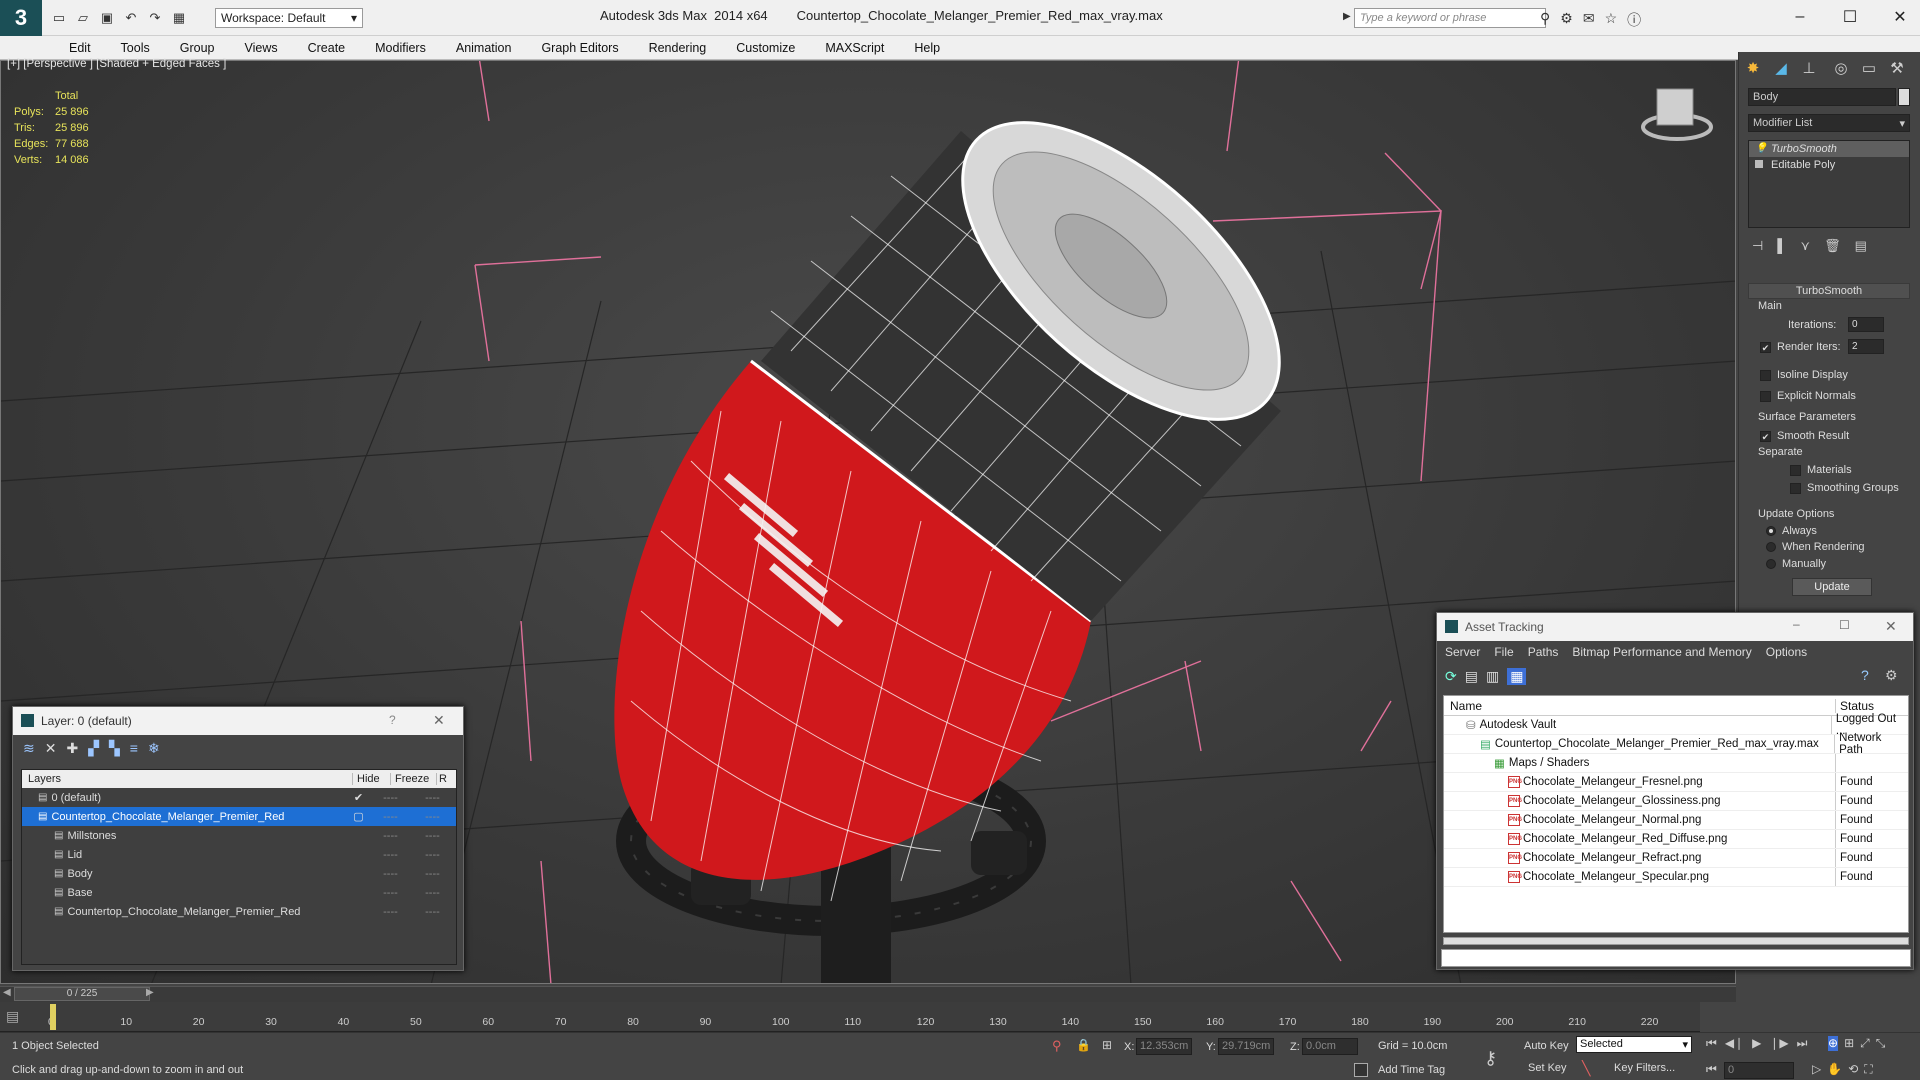  What do you see at coordinates (1462, 652) in the screenshot?
I see `asset-menu-server: Server` at bounding box center [1462, 652].